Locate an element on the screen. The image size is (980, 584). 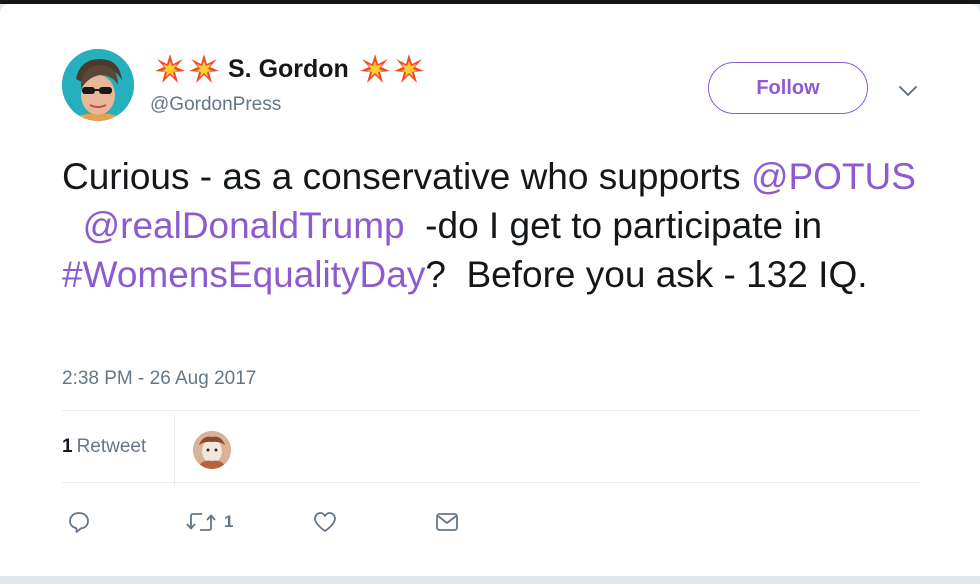
like-button is located at coordinates (325, 522).